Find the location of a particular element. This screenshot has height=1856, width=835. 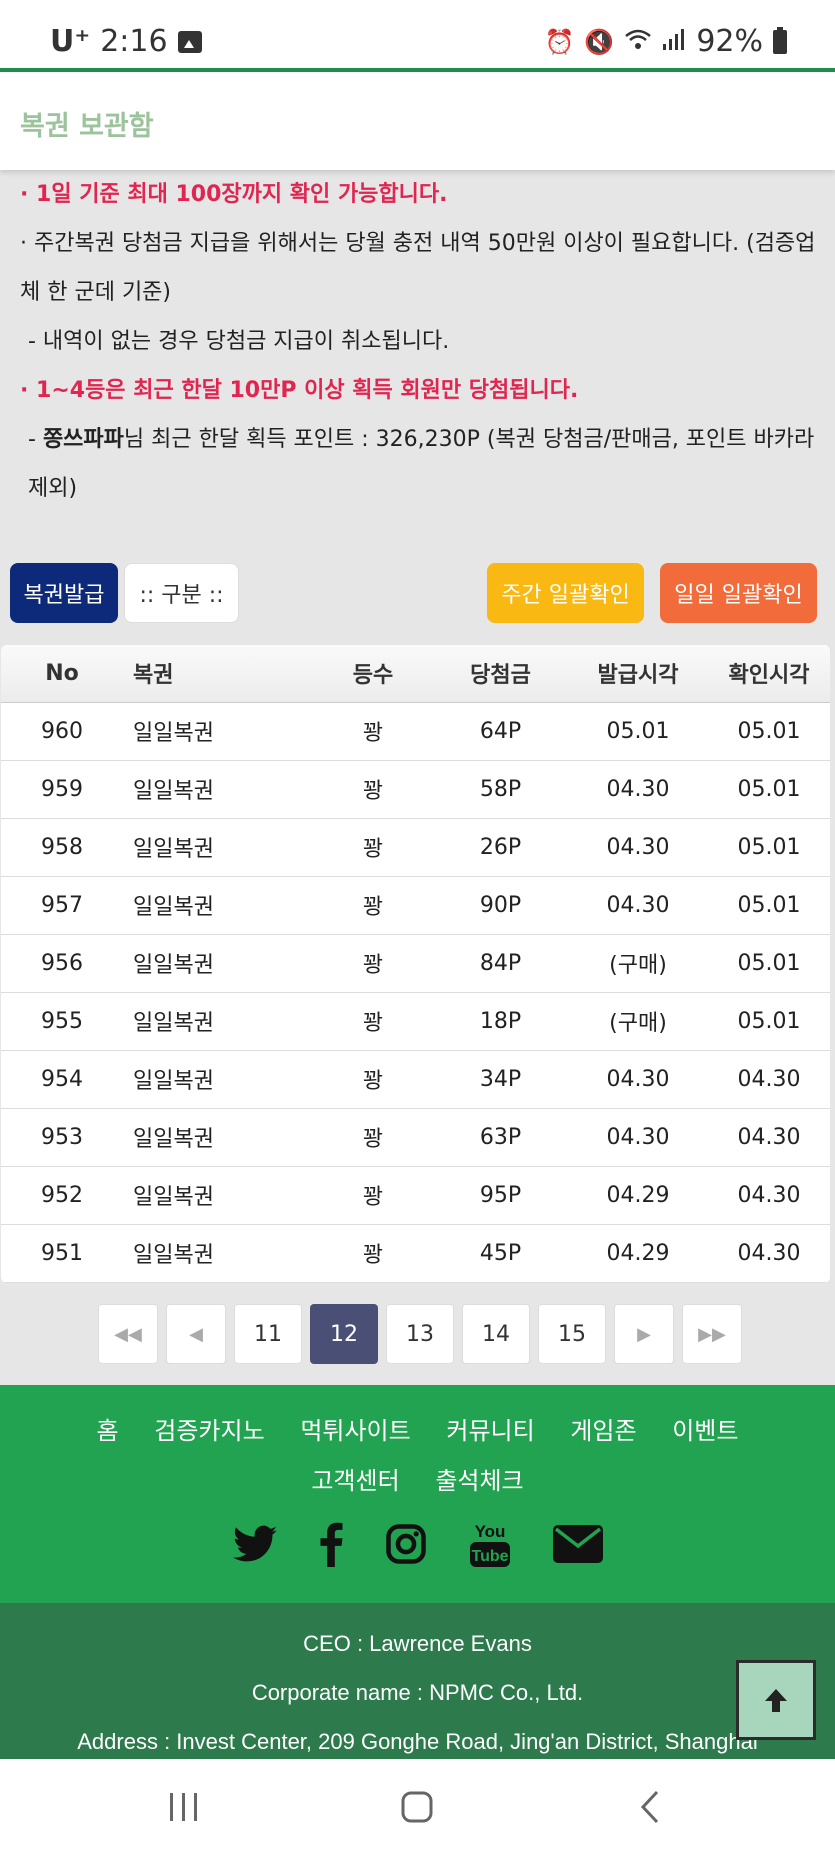

cell-issue-time: (구매) is located at coordinates (638, 1023).